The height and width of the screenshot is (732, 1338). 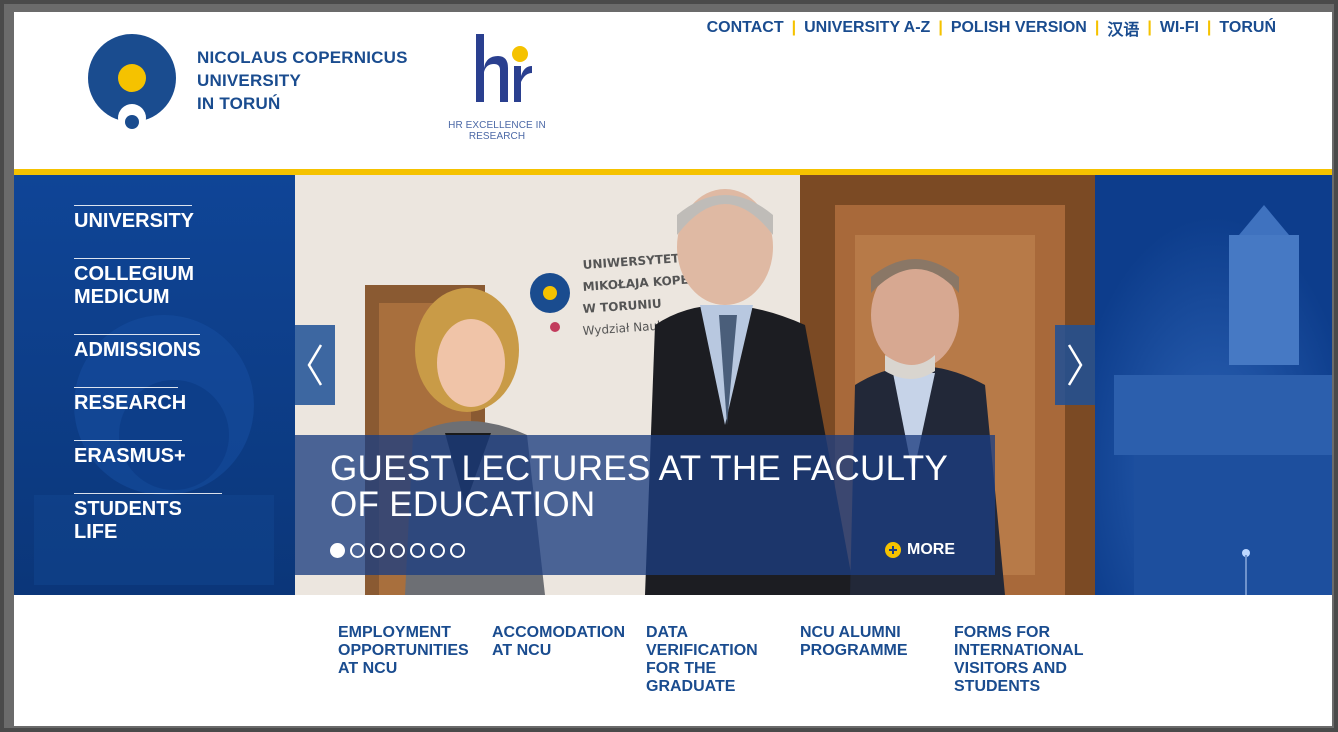 I want to click on quick-link-line: FOR THE, so click(x=681, y=668).